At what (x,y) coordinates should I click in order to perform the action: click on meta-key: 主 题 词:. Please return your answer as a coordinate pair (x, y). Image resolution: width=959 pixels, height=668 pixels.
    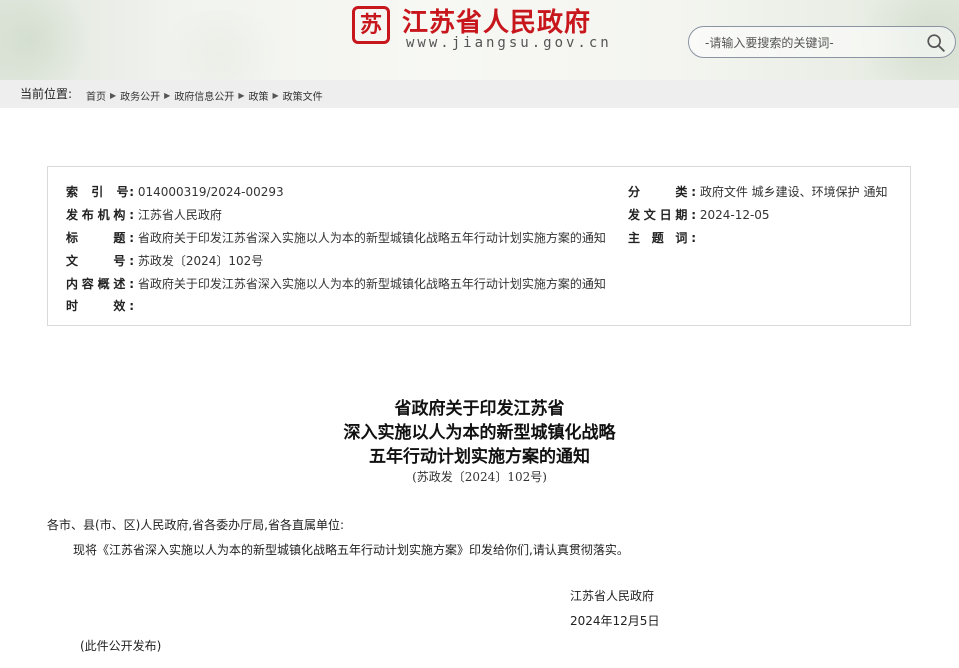
    Looking at the image, I should click on (662, 238).